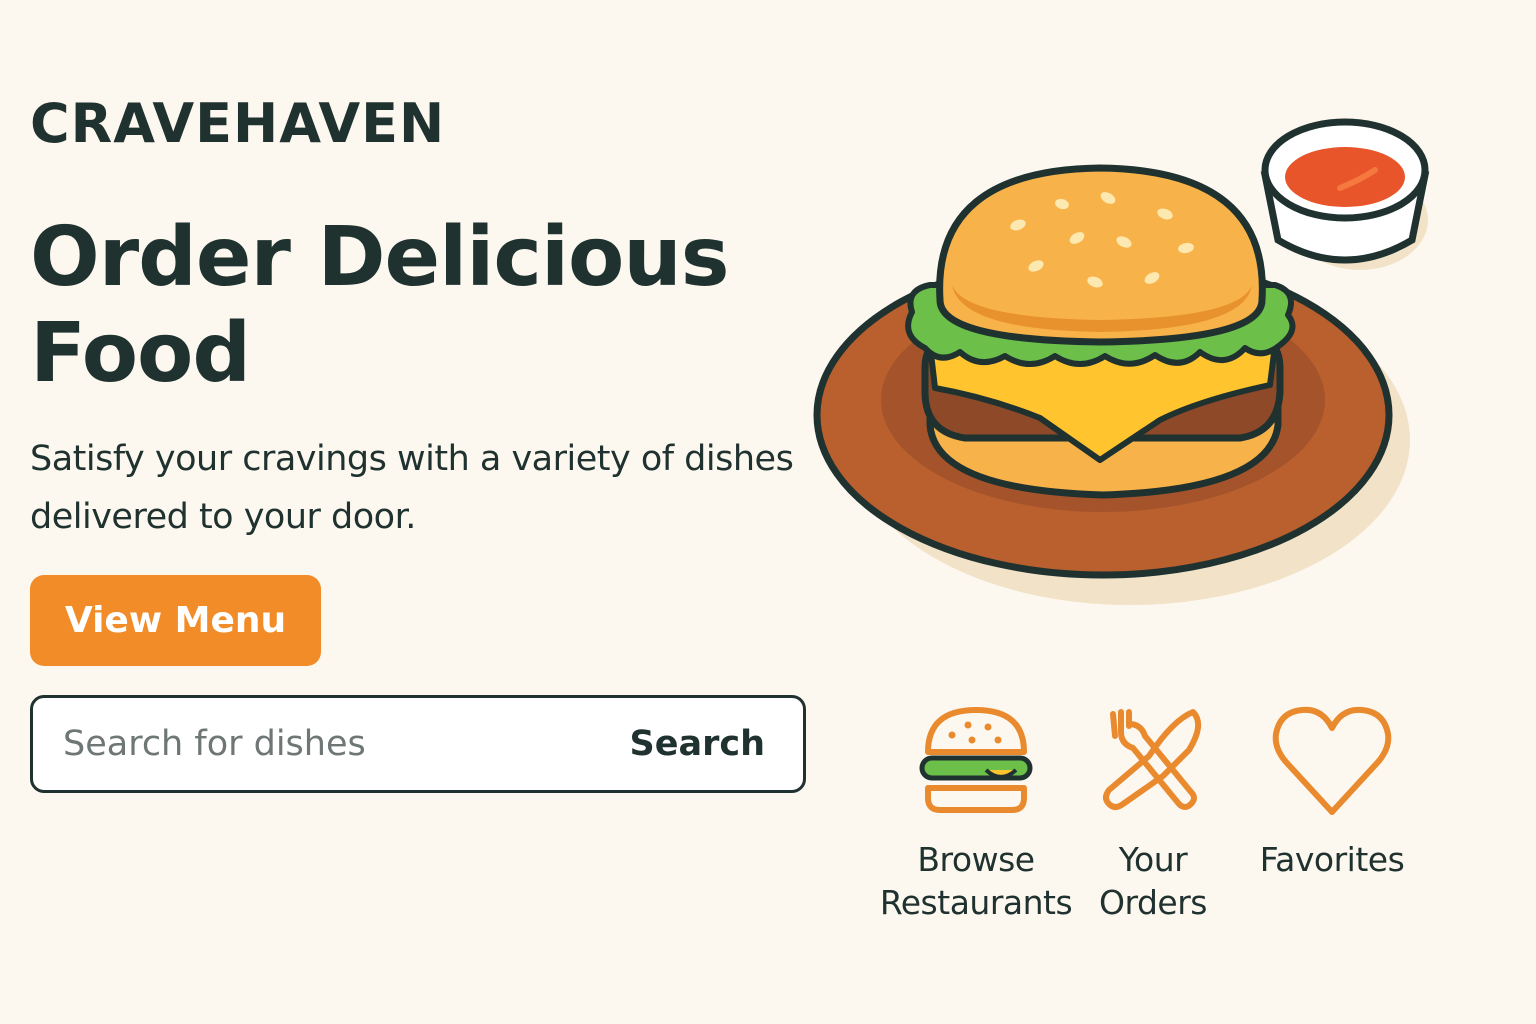 The image size is (1536, 1024). Describe the element at coordinates (237, 123) in the screenshot. I see `brand-logo: CRAVEHAVEN` at that location.